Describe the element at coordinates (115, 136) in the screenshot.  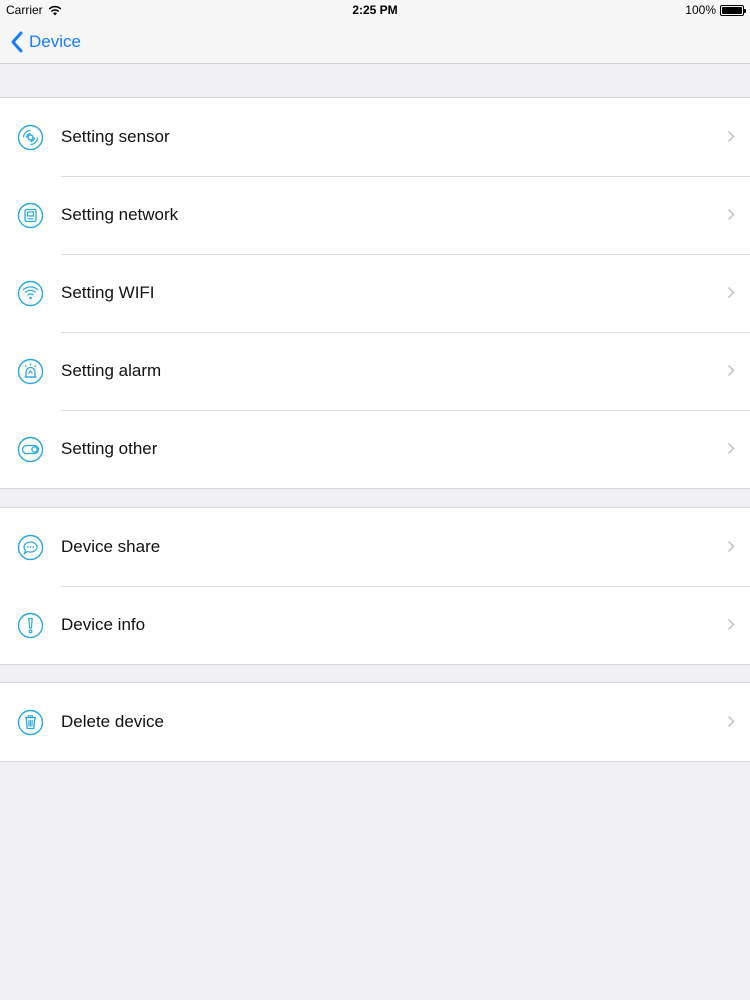
I see `row-label: Setting sensor` at that location.